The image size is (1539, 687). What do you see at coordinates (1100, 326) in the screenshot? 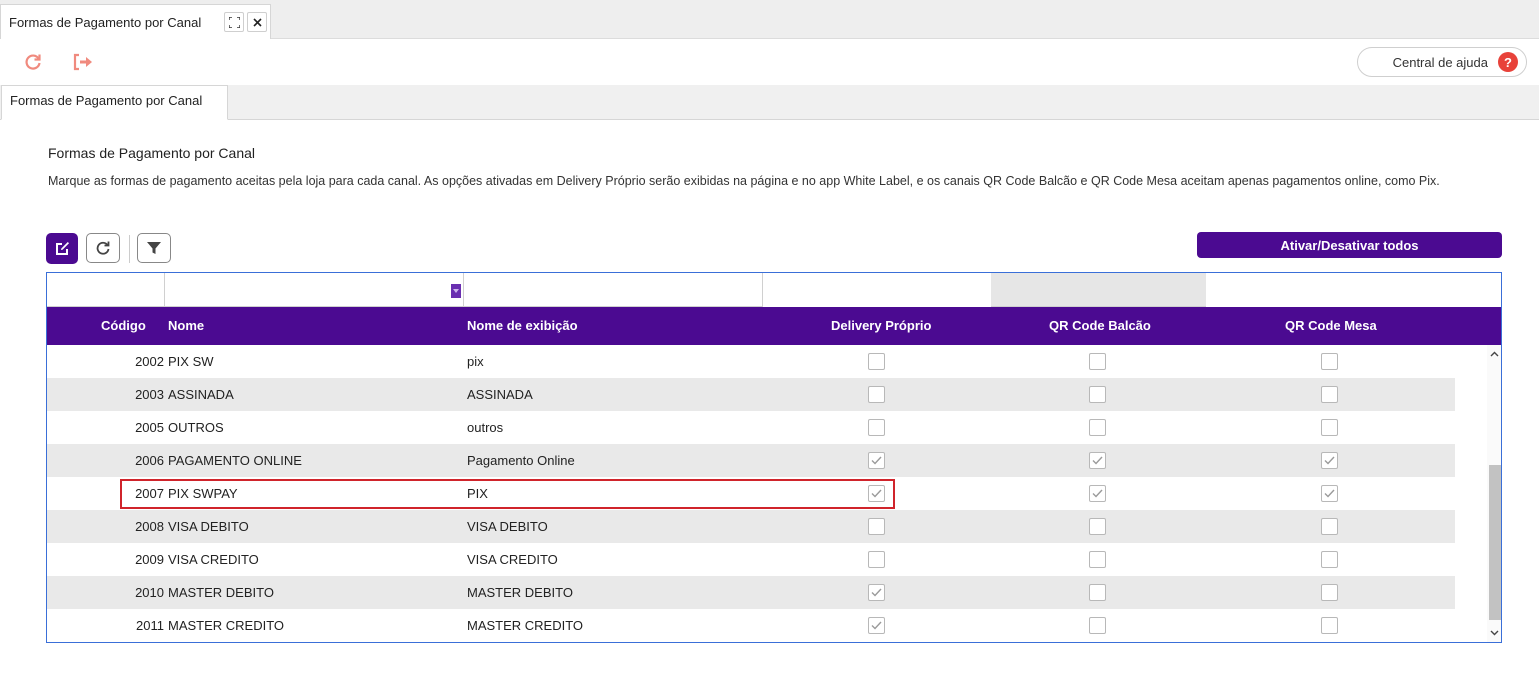
I see `header-qr-balcao: QR Code Balcão` at bounding box center [1100, 326].